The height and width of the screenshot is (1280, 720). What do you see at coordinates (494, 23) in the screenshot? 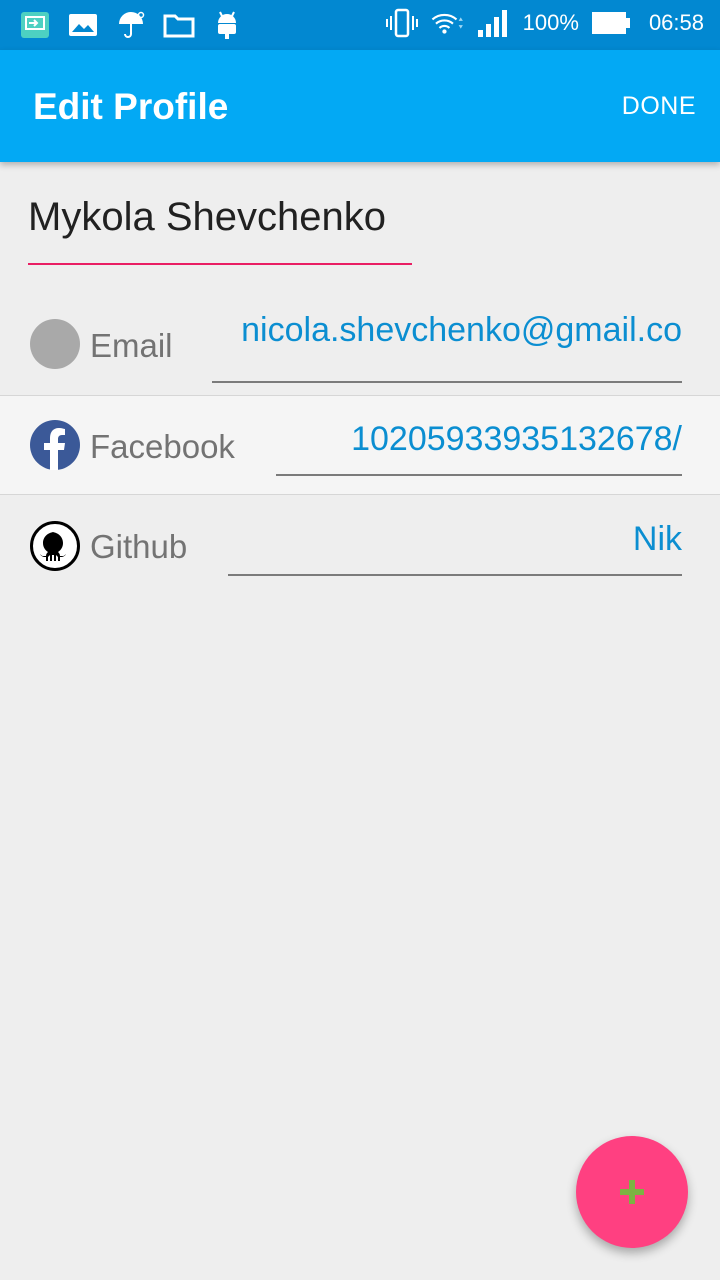
I see `signal-icon` at bounding box center [494, 23].